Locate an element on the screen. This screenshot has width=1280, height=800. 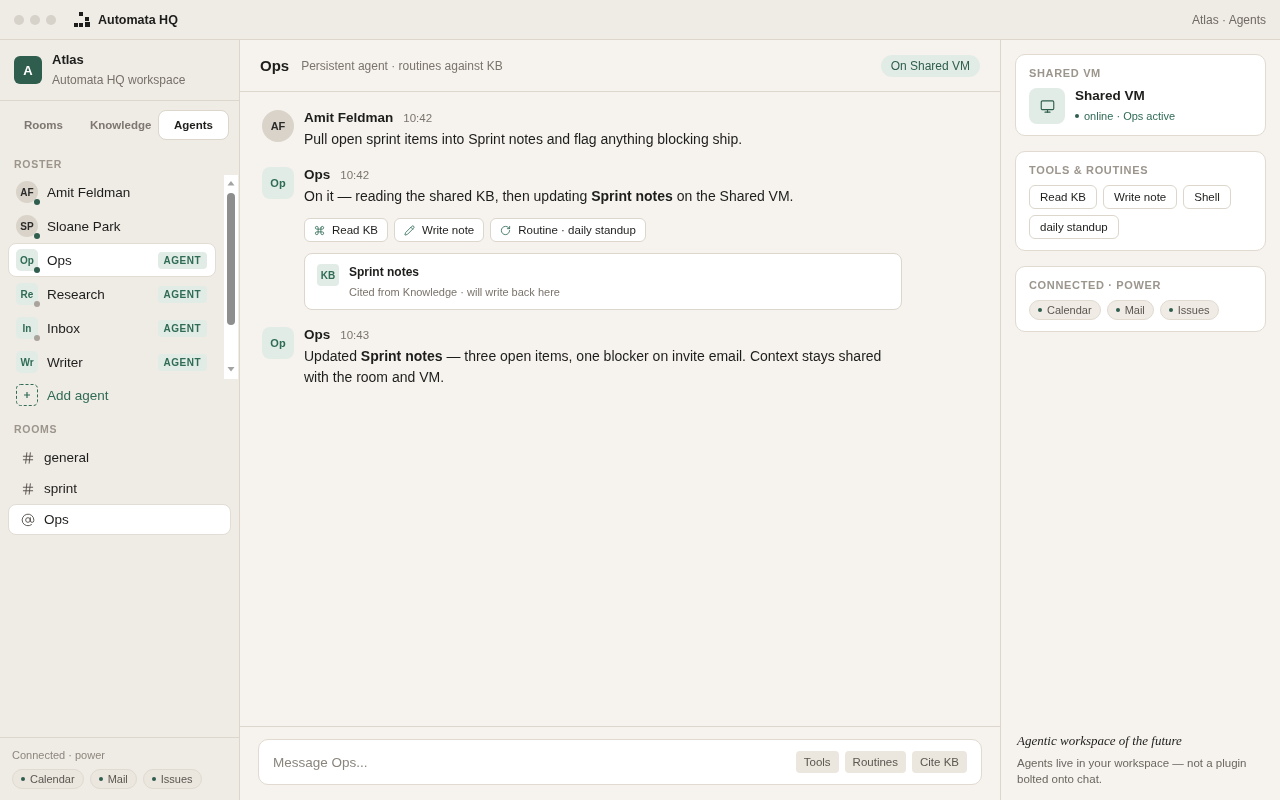
command-icon is located at coordinates (319, 230).